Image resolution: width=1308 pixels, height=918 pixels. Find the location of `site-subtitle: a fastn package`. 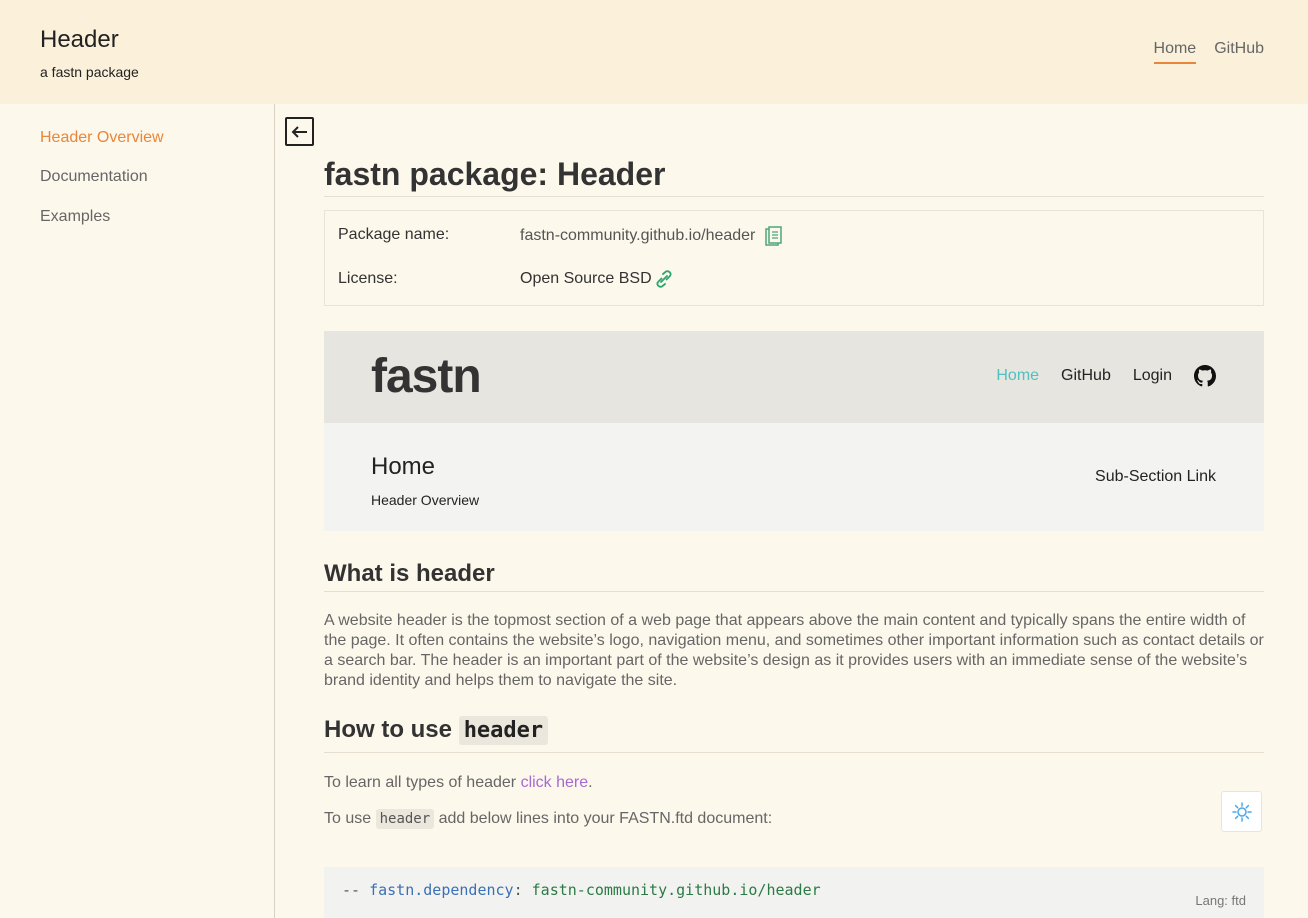

site-subtitle: a fastn package is located at coordinates (89, 72).